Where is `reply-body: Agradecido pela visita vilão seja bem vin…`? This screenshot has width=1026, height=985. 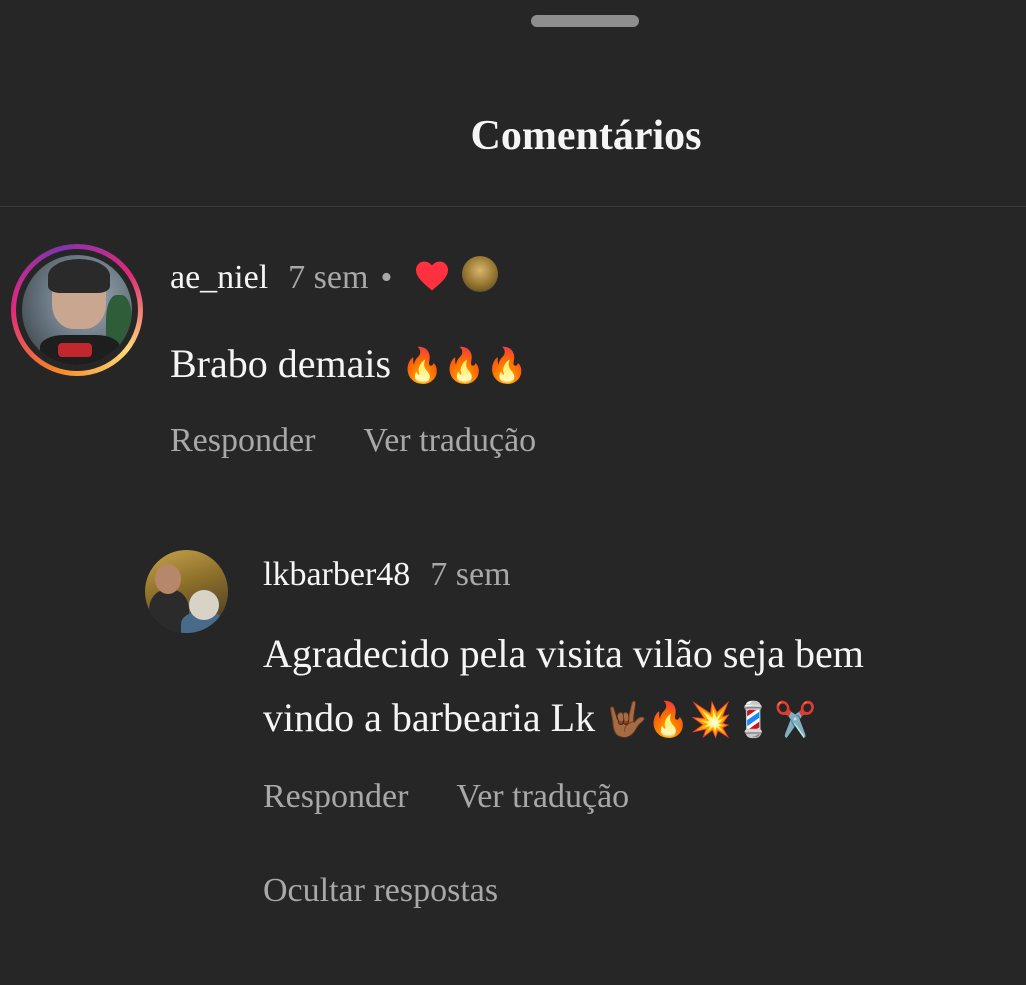
reply-body: Agradecido pela visita vilão seja bem vin… is located at coordinates (623, 687).